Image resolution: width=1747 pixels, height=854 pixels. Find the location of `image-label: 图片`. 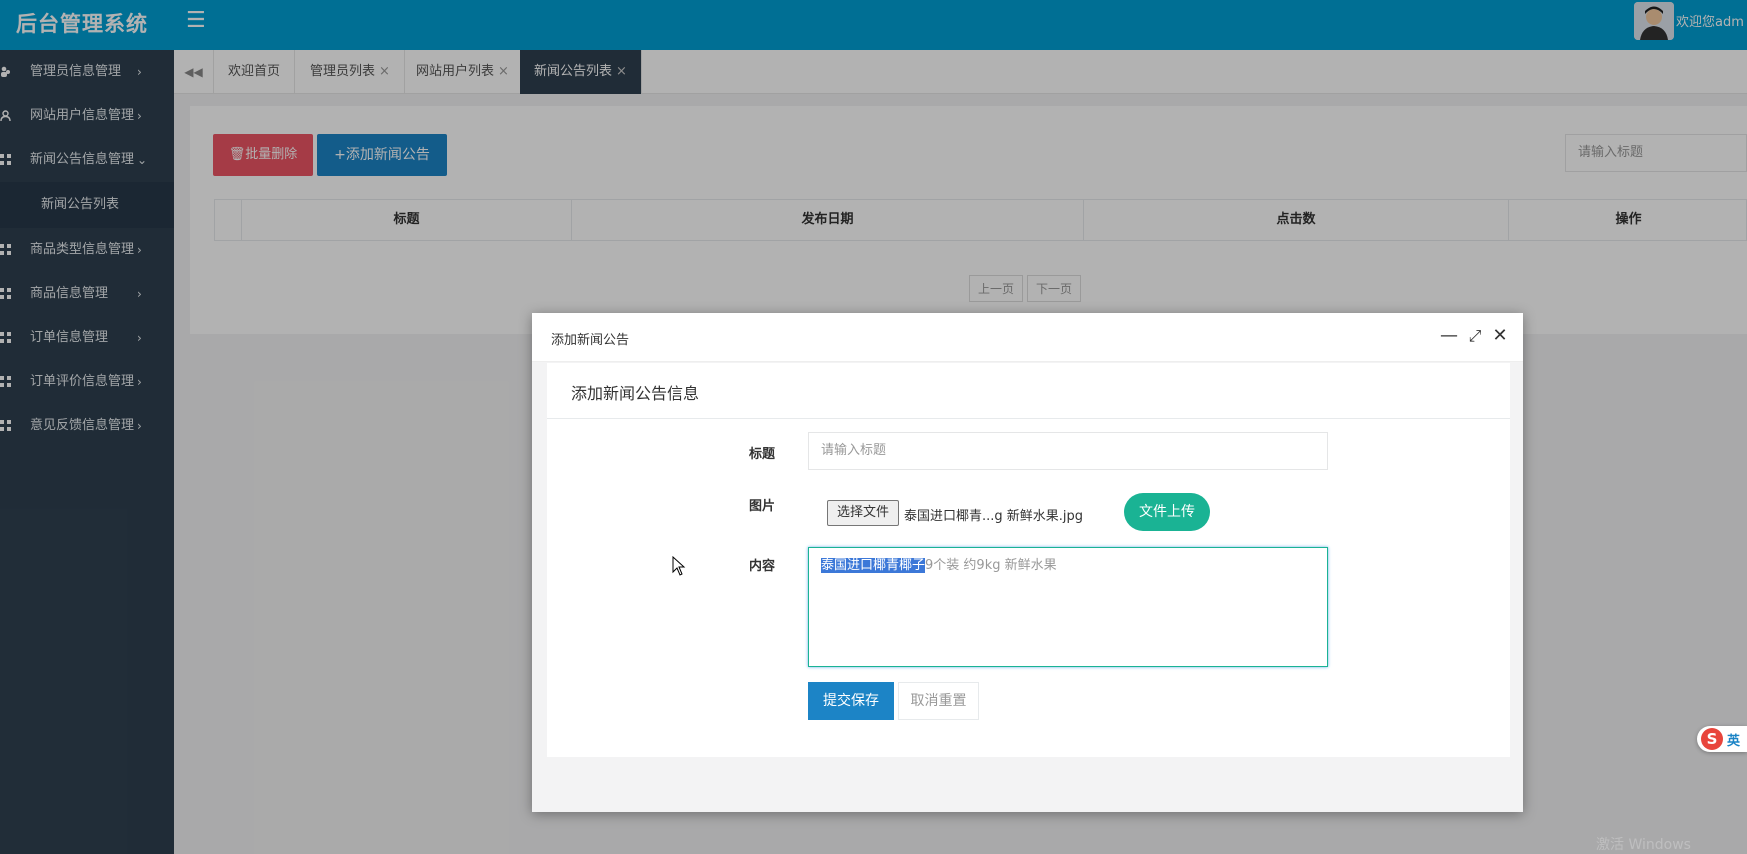

image-label: 图片 is located at coordinates (762, 506).